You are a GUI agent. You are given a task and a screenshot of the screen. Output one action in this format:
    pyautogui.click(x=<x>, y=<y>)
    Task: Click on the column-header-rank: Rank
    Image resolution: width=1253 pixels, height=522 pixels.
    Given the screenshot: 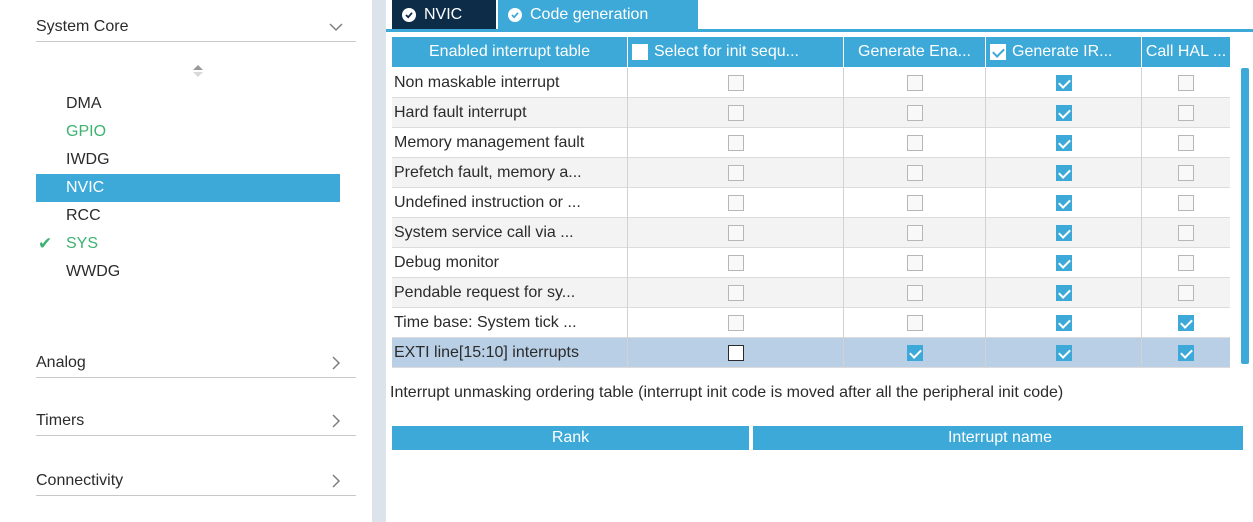 What is the action you would take?
    pyautogui.click(x=572, y=438)
    